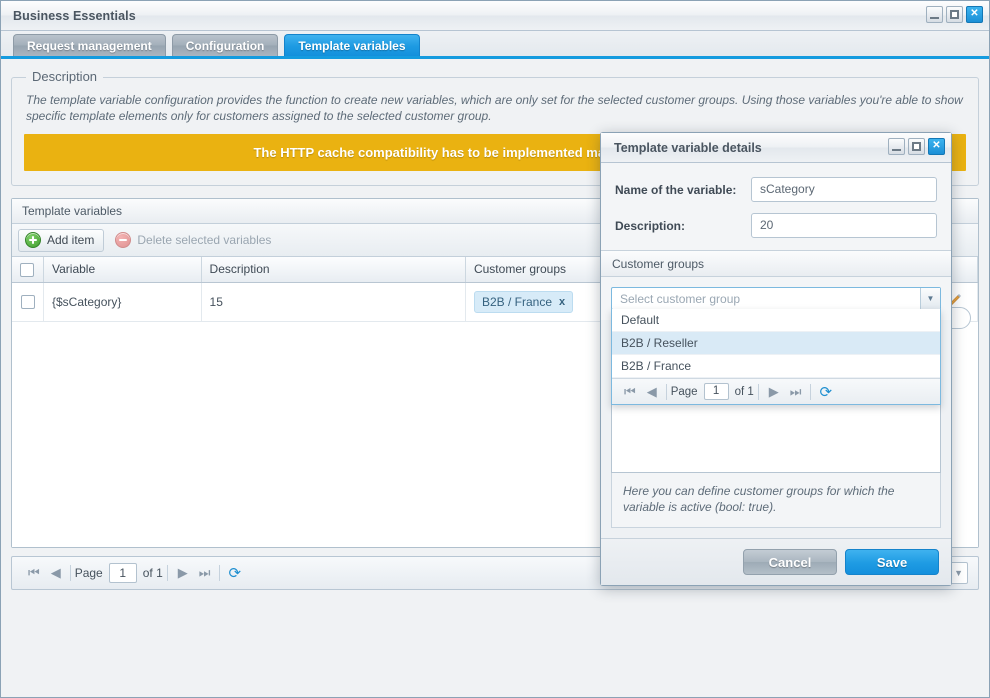  I want to click on window-titlebar: Business Essentials ✕, so click(495, 16).